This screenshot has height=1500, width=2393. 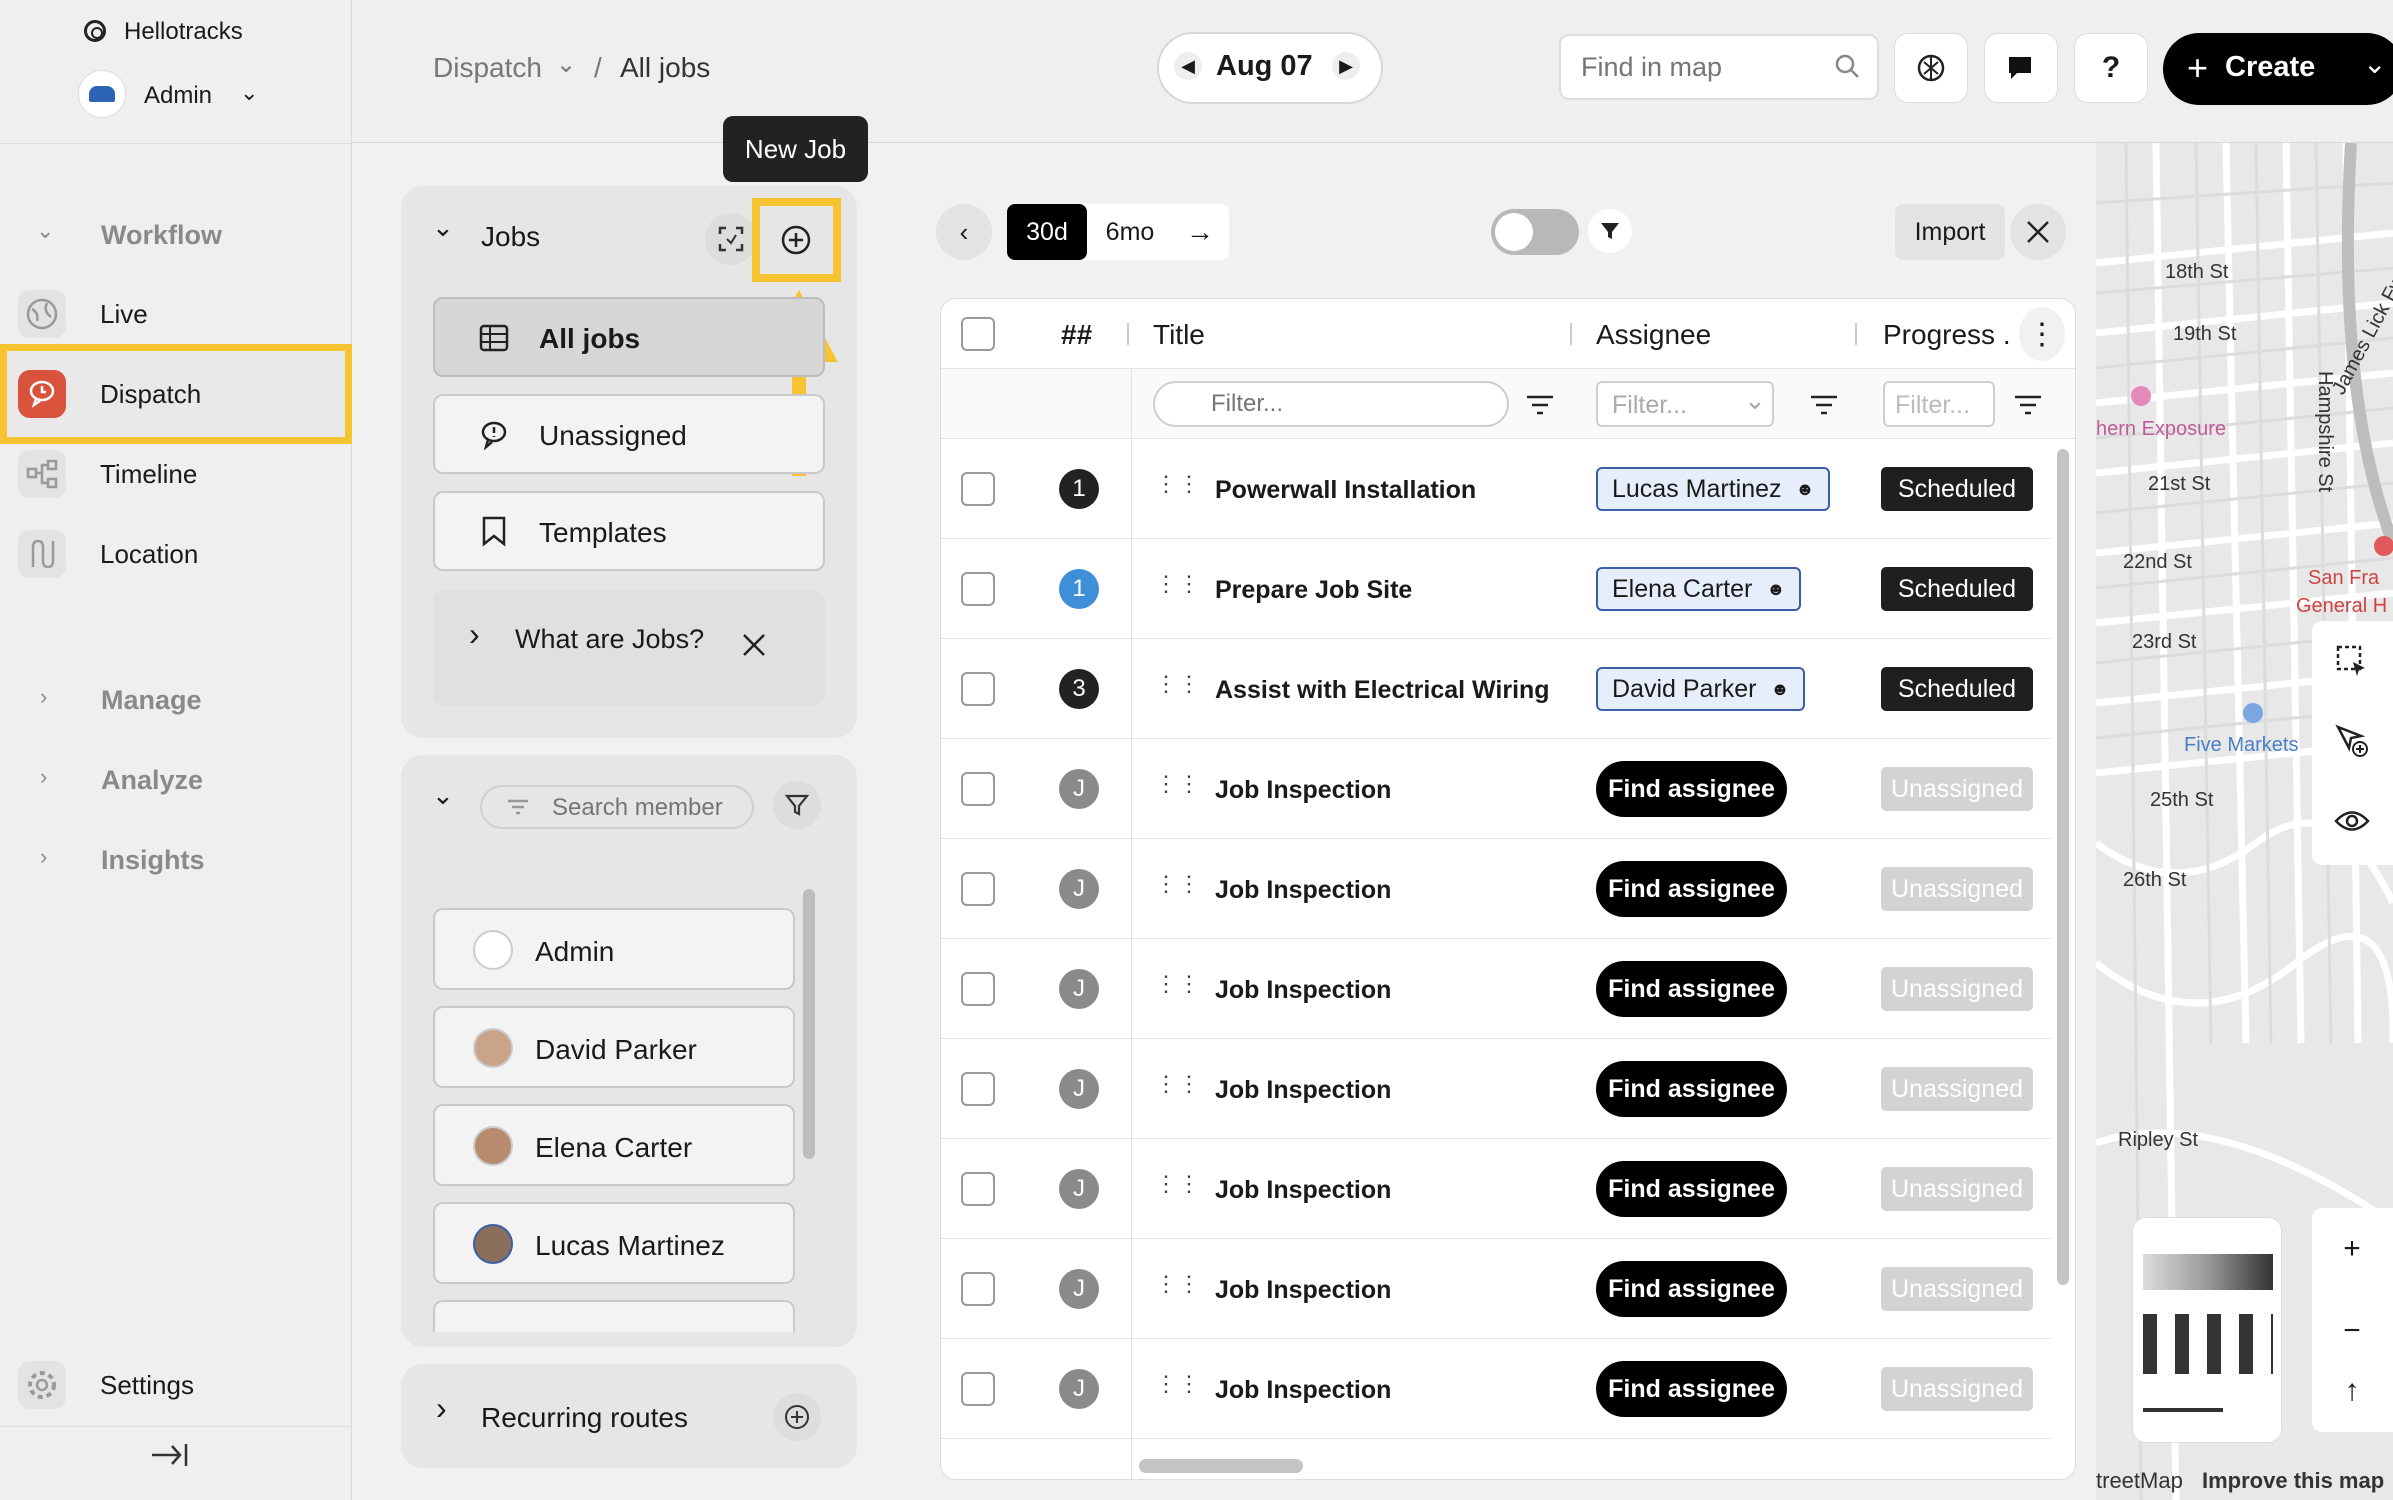 I want to click on scan-jobs-icon, so click(x=731, y=239).